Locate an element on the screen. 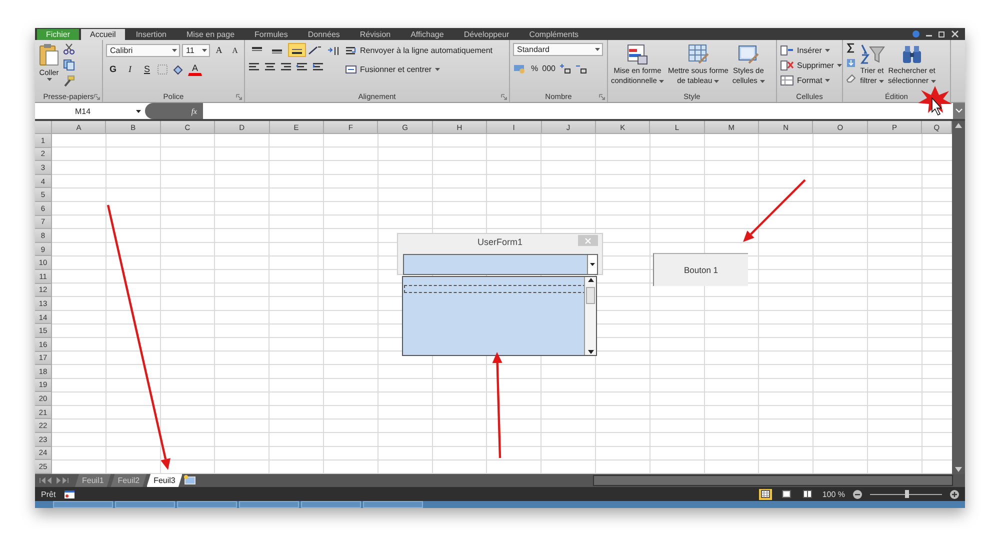 The width and height of the screenshot is (1000, 544). ribbon-tab: Compléments is located at coordinates (554, 34).